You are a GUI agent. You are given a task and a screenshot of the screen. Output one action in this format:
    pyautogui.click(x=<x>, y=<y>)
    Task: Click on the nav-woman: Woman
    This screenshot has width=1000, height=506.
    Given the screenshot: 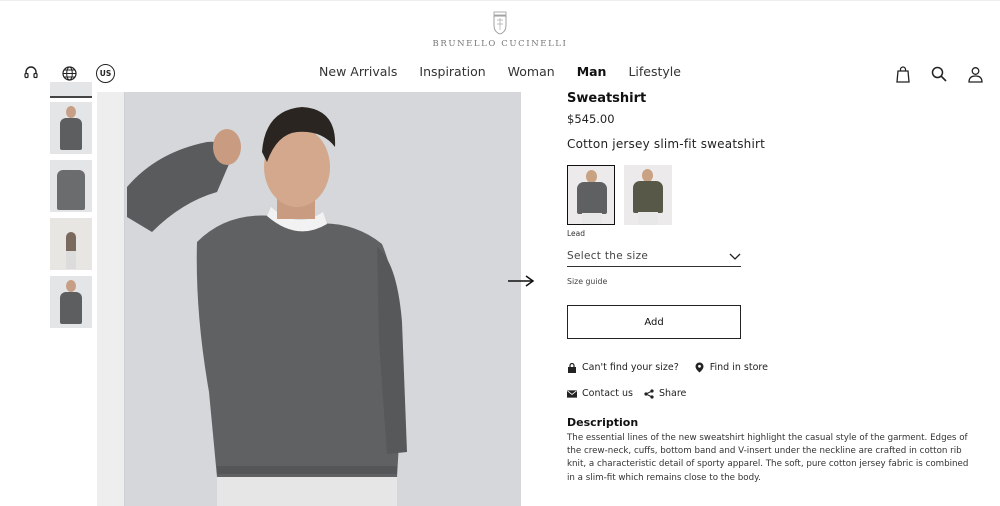 What is the action you would take?
    pyautogui.click(x=531, y=71)
    